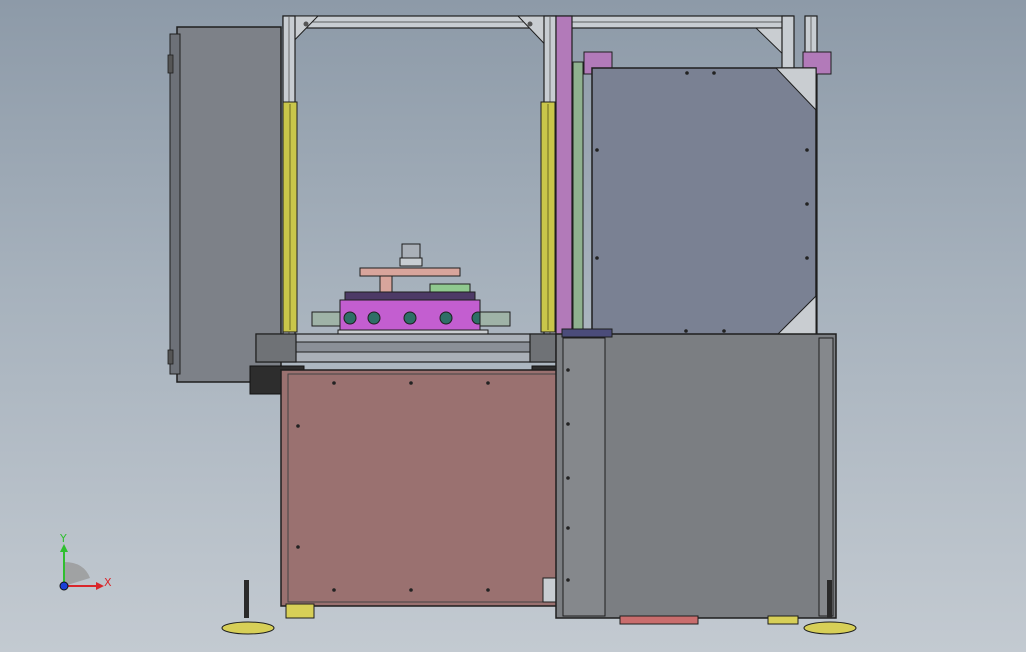 The width and height of the screenshot is (1026, 652). Describe the element at coordinates (538, 40) in the screenshot. I see `aluminum-top-frame` at that location.